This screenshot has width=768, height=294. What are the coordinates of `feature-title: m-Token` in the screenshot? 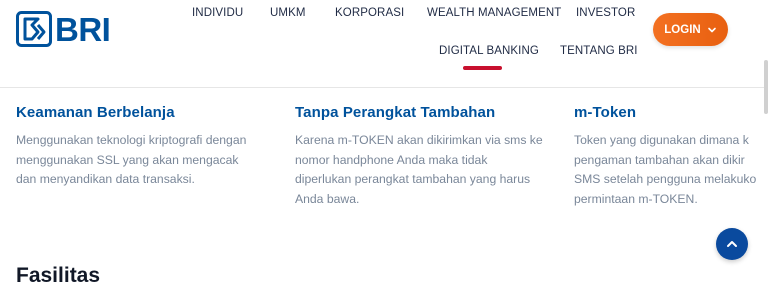 It's located at (605, 112).